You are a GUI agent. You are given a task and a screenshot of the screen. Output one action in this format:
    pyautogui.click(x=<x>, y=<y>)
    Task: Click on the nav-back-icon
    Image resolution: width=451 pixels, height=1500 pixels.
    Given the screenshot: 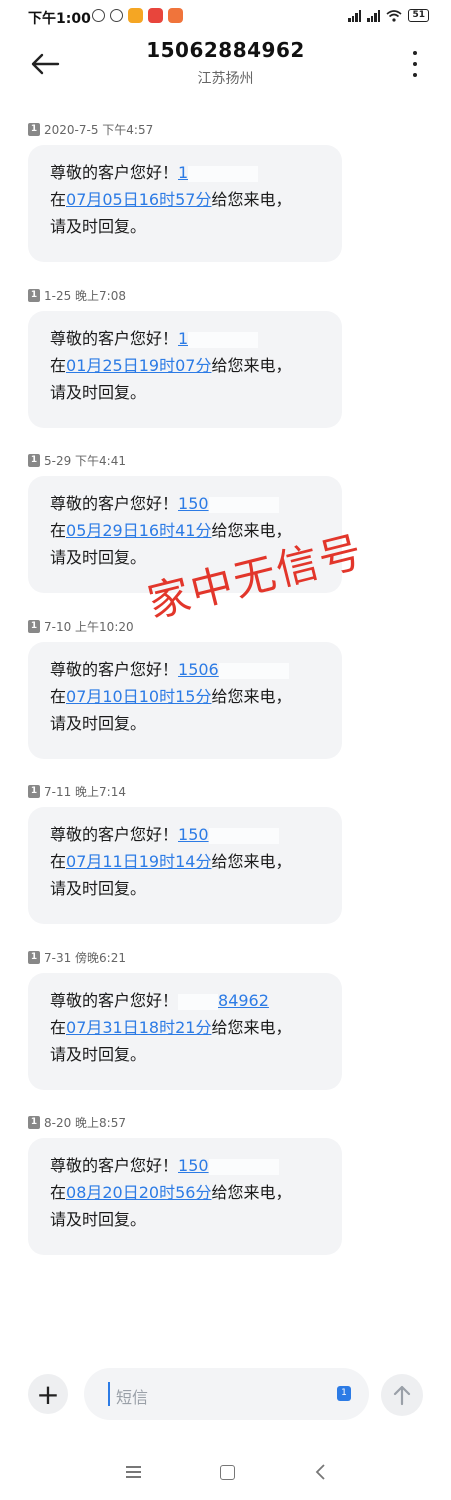 What is the action you would take?
    pyautogui.click(x=321, y=1472)
    